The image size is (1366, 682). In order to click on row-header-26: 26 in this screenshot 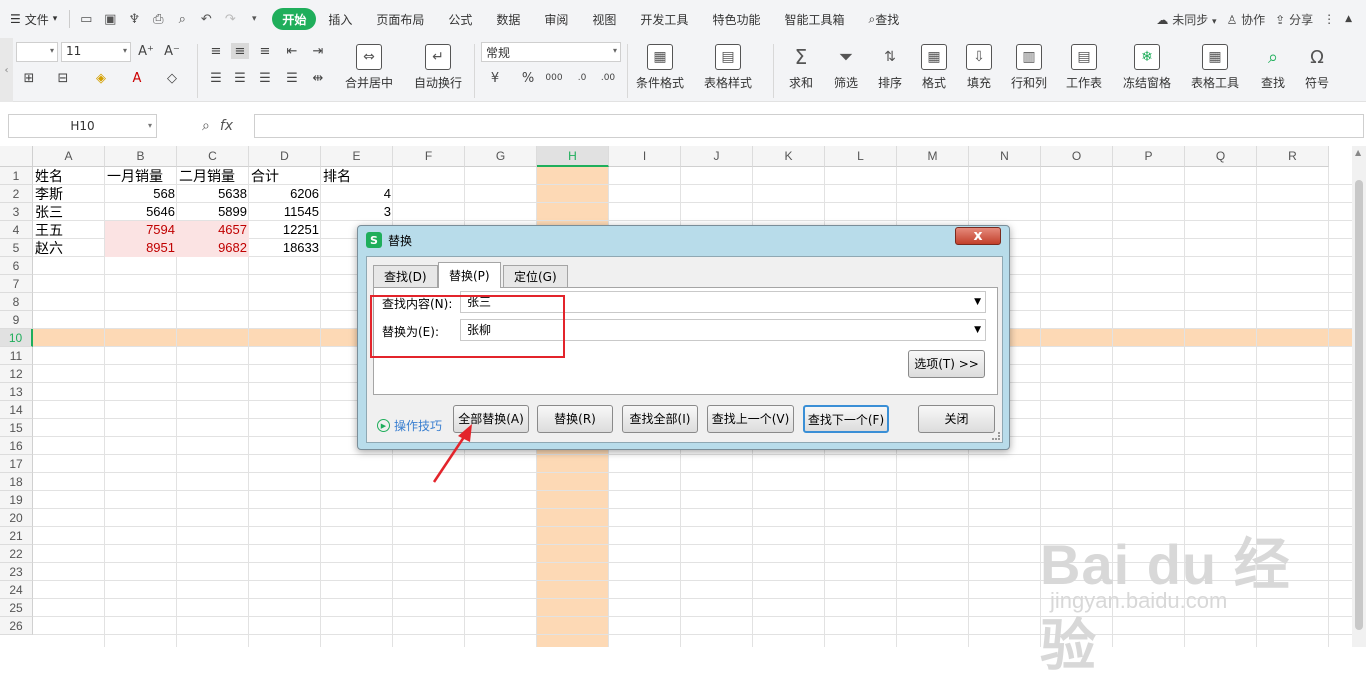, I will do `click(16, 626)`.